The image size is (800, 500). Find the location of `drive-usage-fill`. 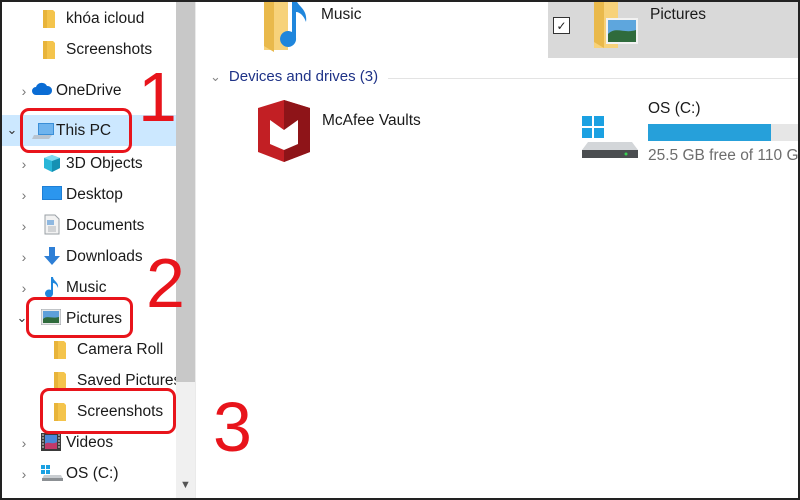

drive-usage-fill is located at coordinates (710, 132).